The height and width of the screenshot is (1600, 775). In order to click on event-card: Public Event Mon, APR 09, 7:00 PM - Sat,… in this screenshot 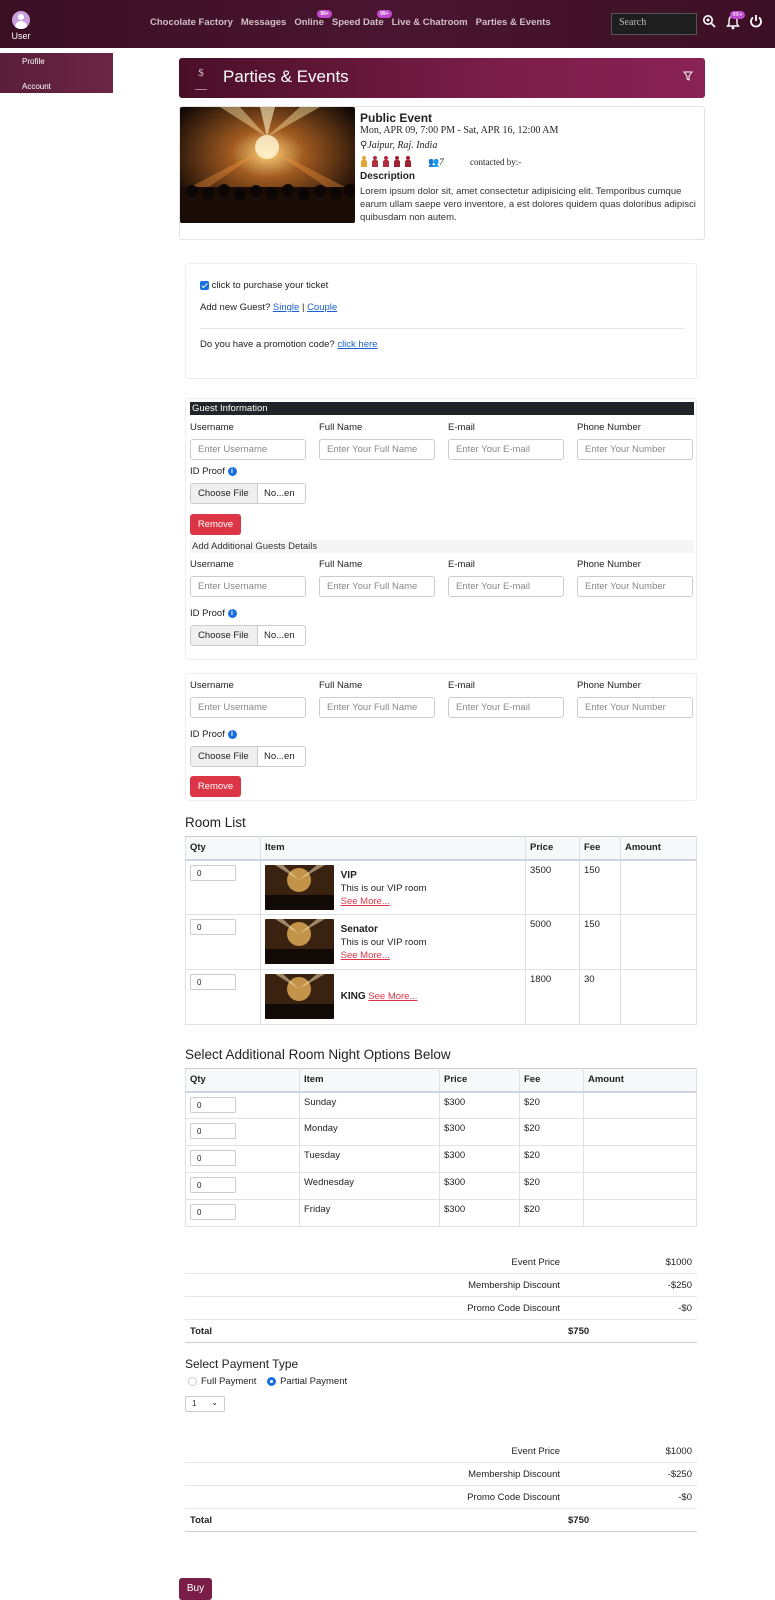, I will do `click(442, 173)`.